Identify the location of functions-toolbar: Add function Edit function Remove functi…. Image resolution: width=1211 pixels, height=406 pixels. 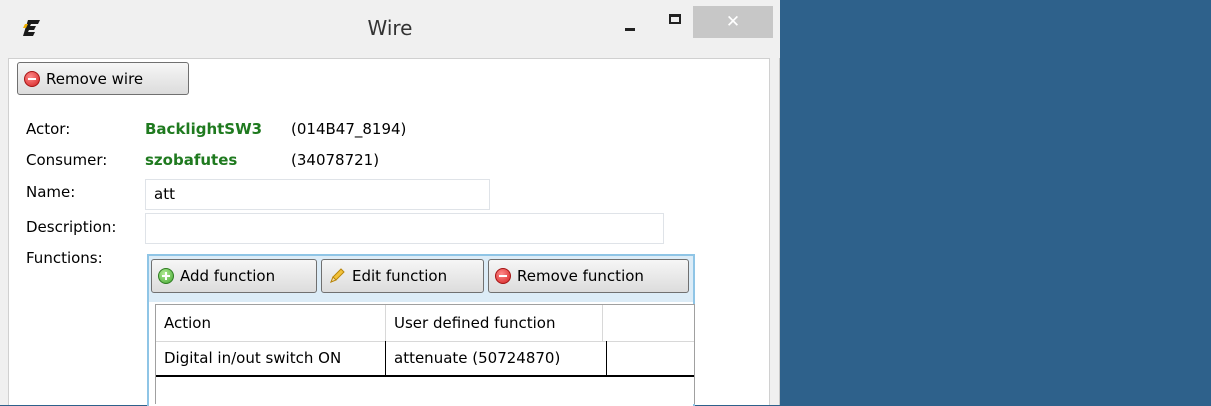
(421, 279).